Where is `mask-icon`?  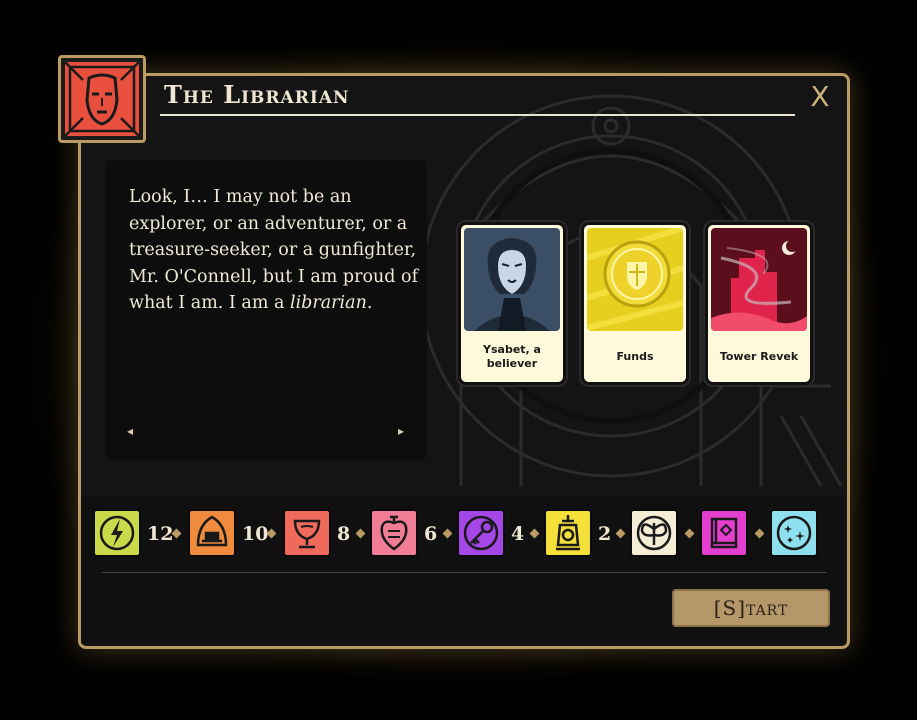
mask-icon is located at coordinates (102, 99).